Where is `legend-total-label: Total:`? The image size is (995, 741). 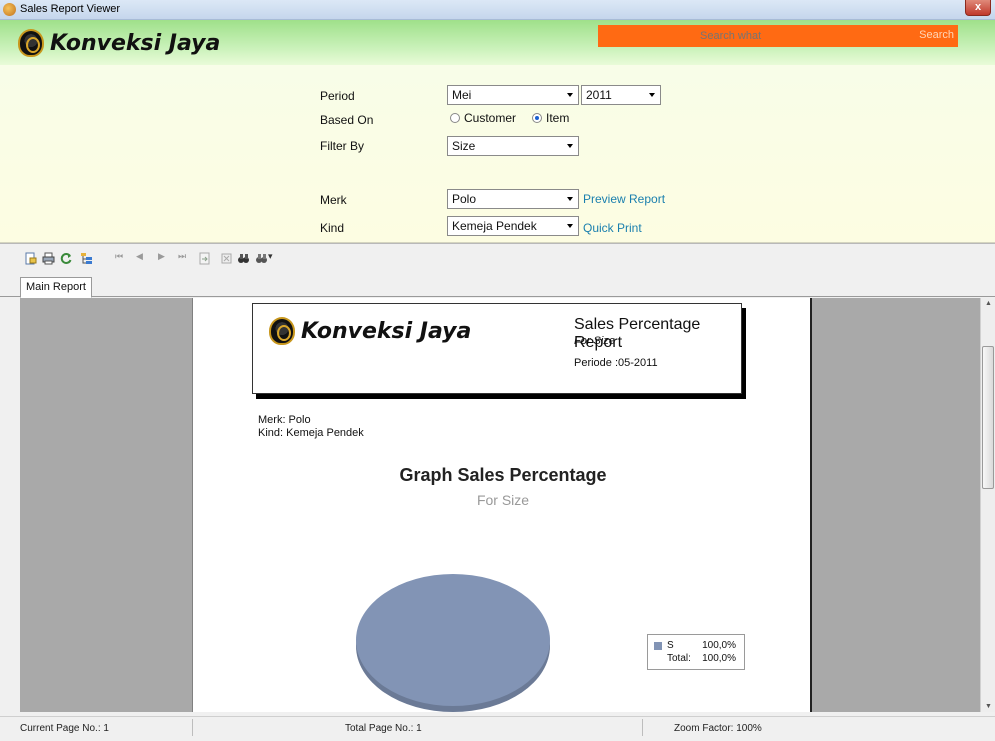 legend-total-label: Total: is located at coordinates (679, 658).